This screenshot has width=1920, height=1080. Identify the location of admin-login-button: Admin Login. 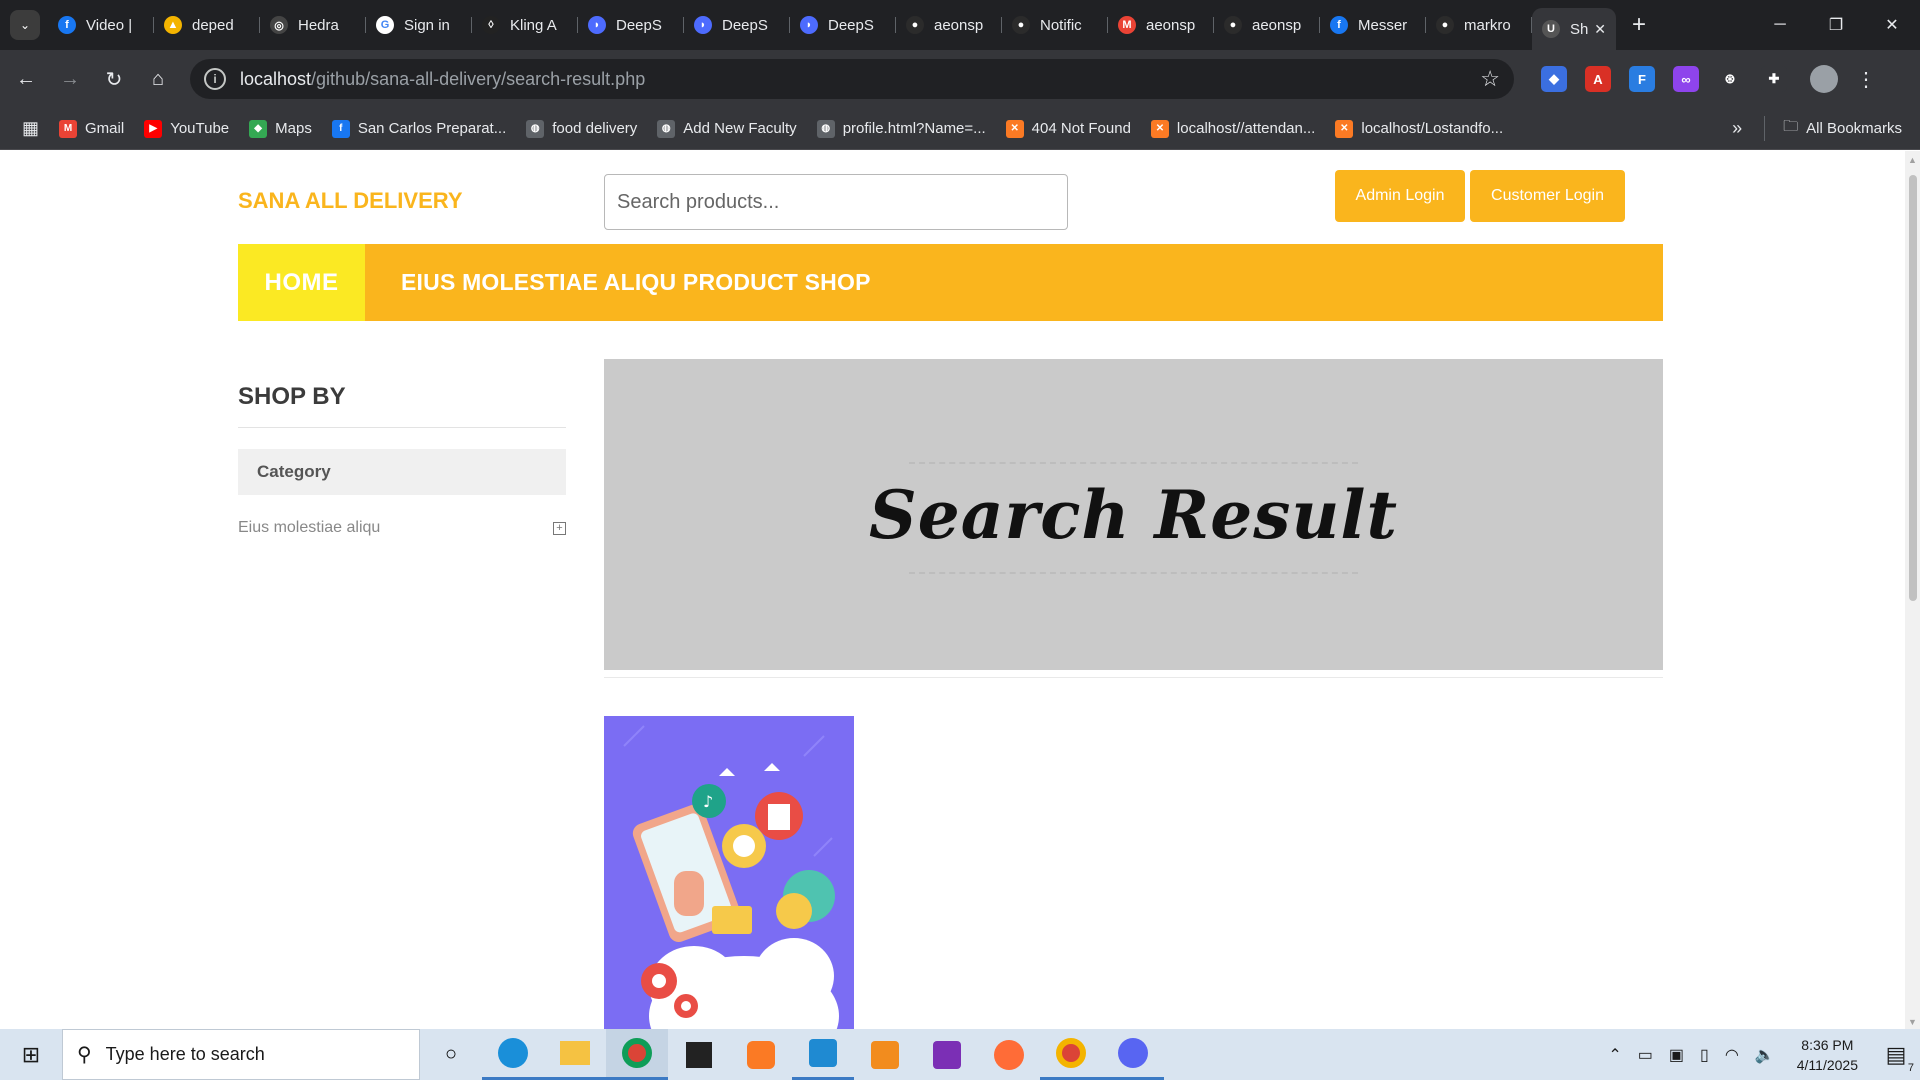
(1400, 196).